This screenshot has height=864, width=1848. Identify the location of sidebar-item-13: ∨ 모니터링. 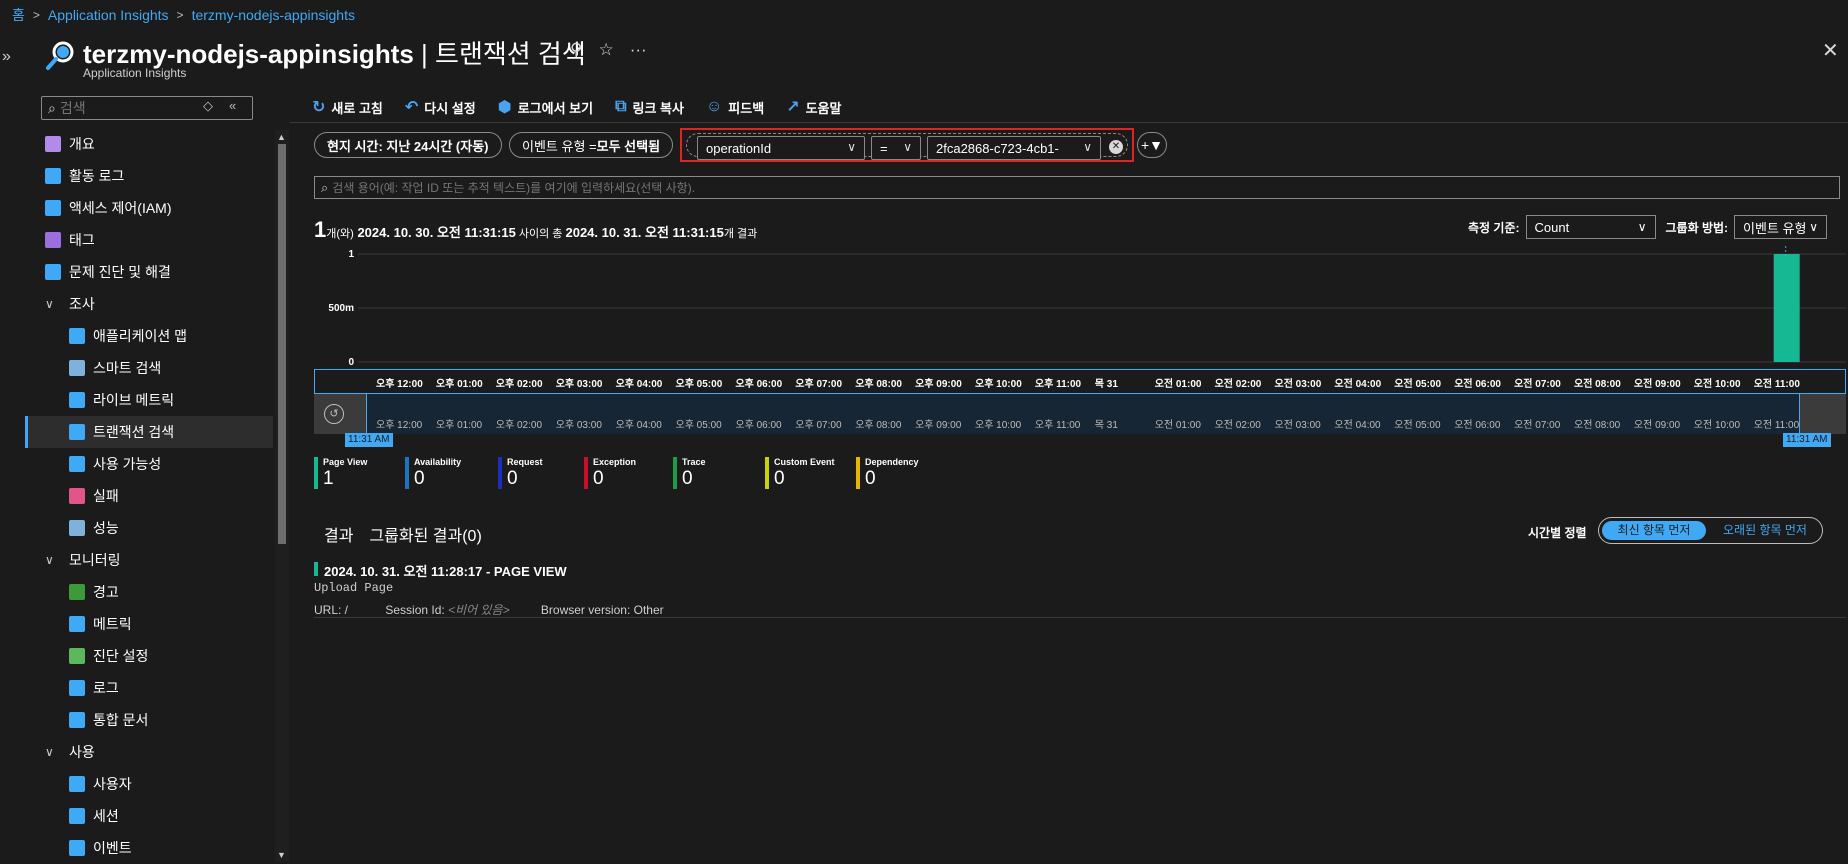
(149, 560).